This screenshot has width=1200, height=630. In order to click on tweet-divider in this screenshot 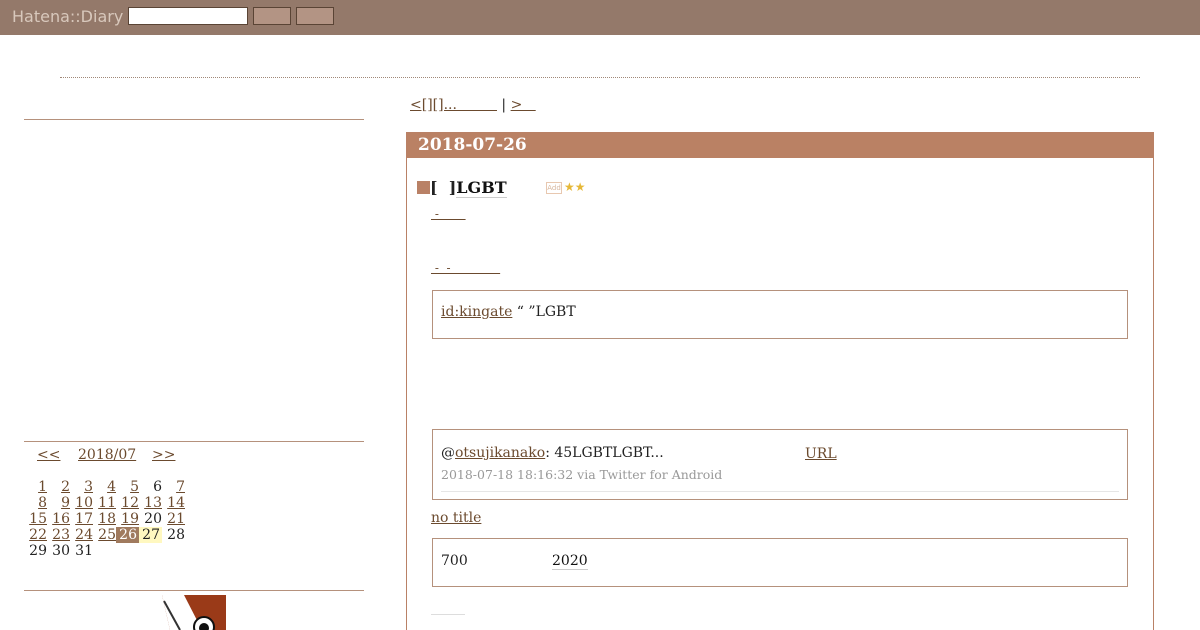, I will do `click(780, 491)`.